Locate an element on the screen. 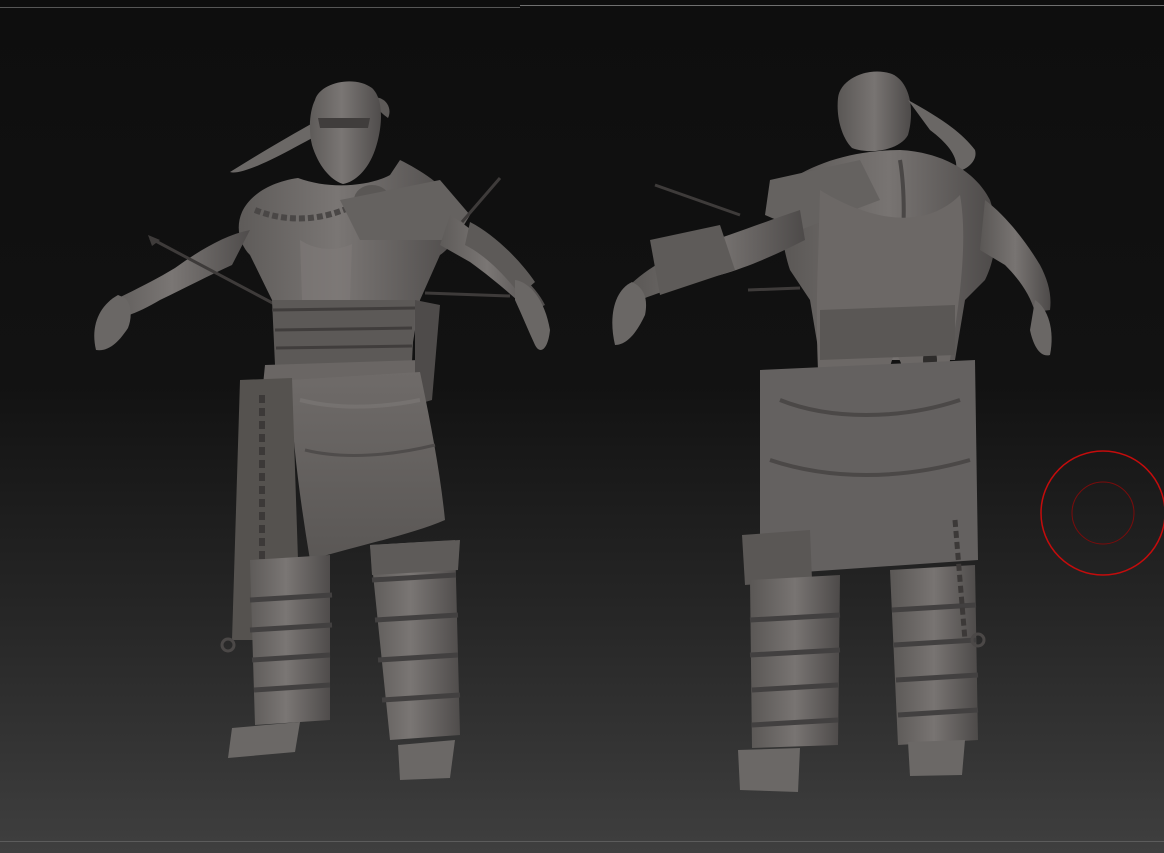 This screenshot has width=1164, height=853. brush-cursor-icon is located at coordinates (1102, 513).